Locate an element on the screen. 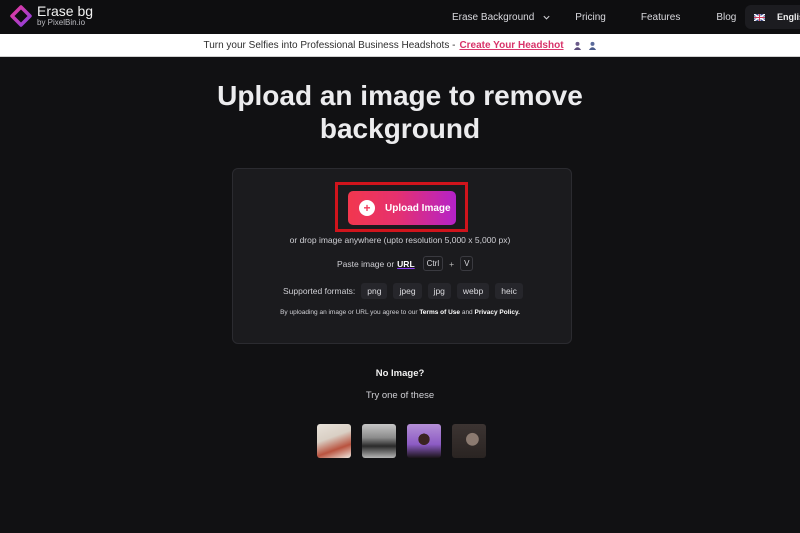  sample-woman-purple is located at coordinates (424, 441).